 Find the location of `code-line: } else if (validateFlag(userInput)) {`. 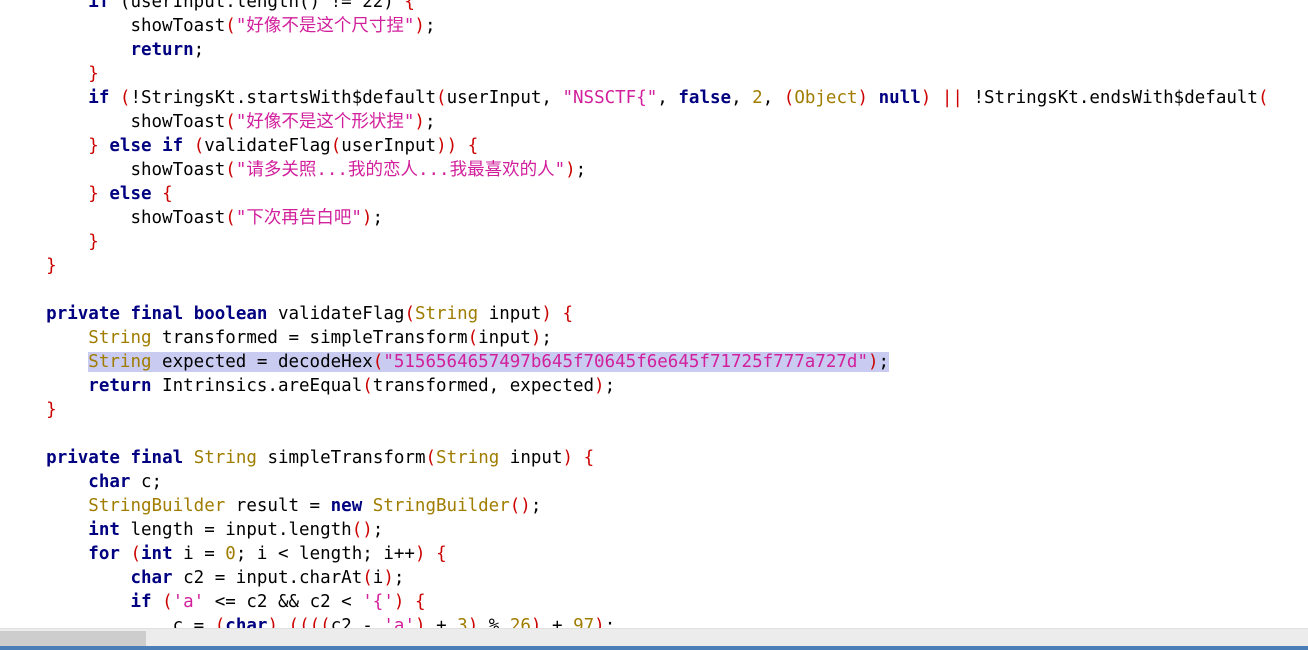

code-line: } else if (validateFlag(userInput)) { is located at coordinates (636, 146).